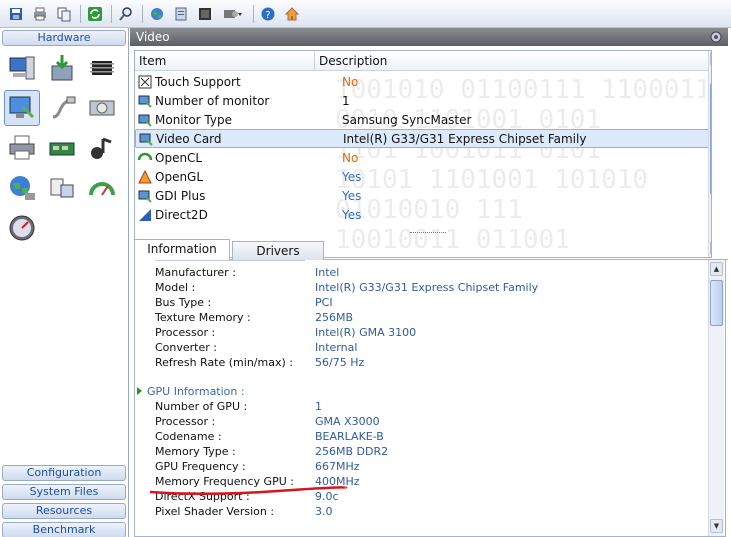  I want to click on detail-tabs: Information Drivers, so click(431, 249).